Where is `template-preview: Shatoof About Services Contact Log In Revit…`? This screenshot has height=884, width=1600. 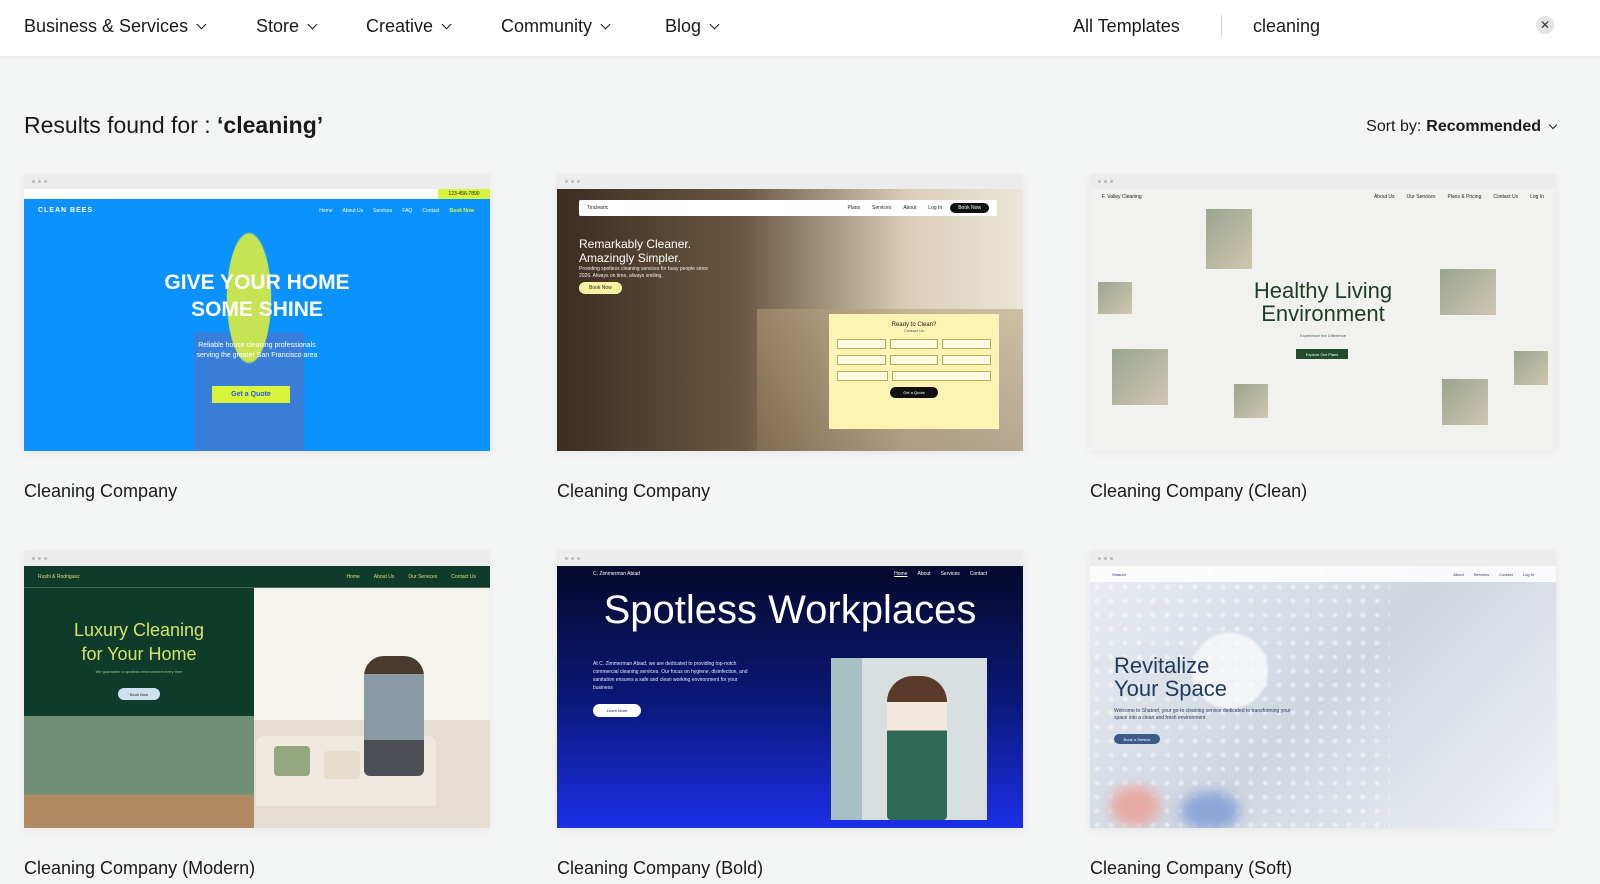
template-preview: Shatoof About Services Contact Log In Revit… is located at coordinates (1323, 689).